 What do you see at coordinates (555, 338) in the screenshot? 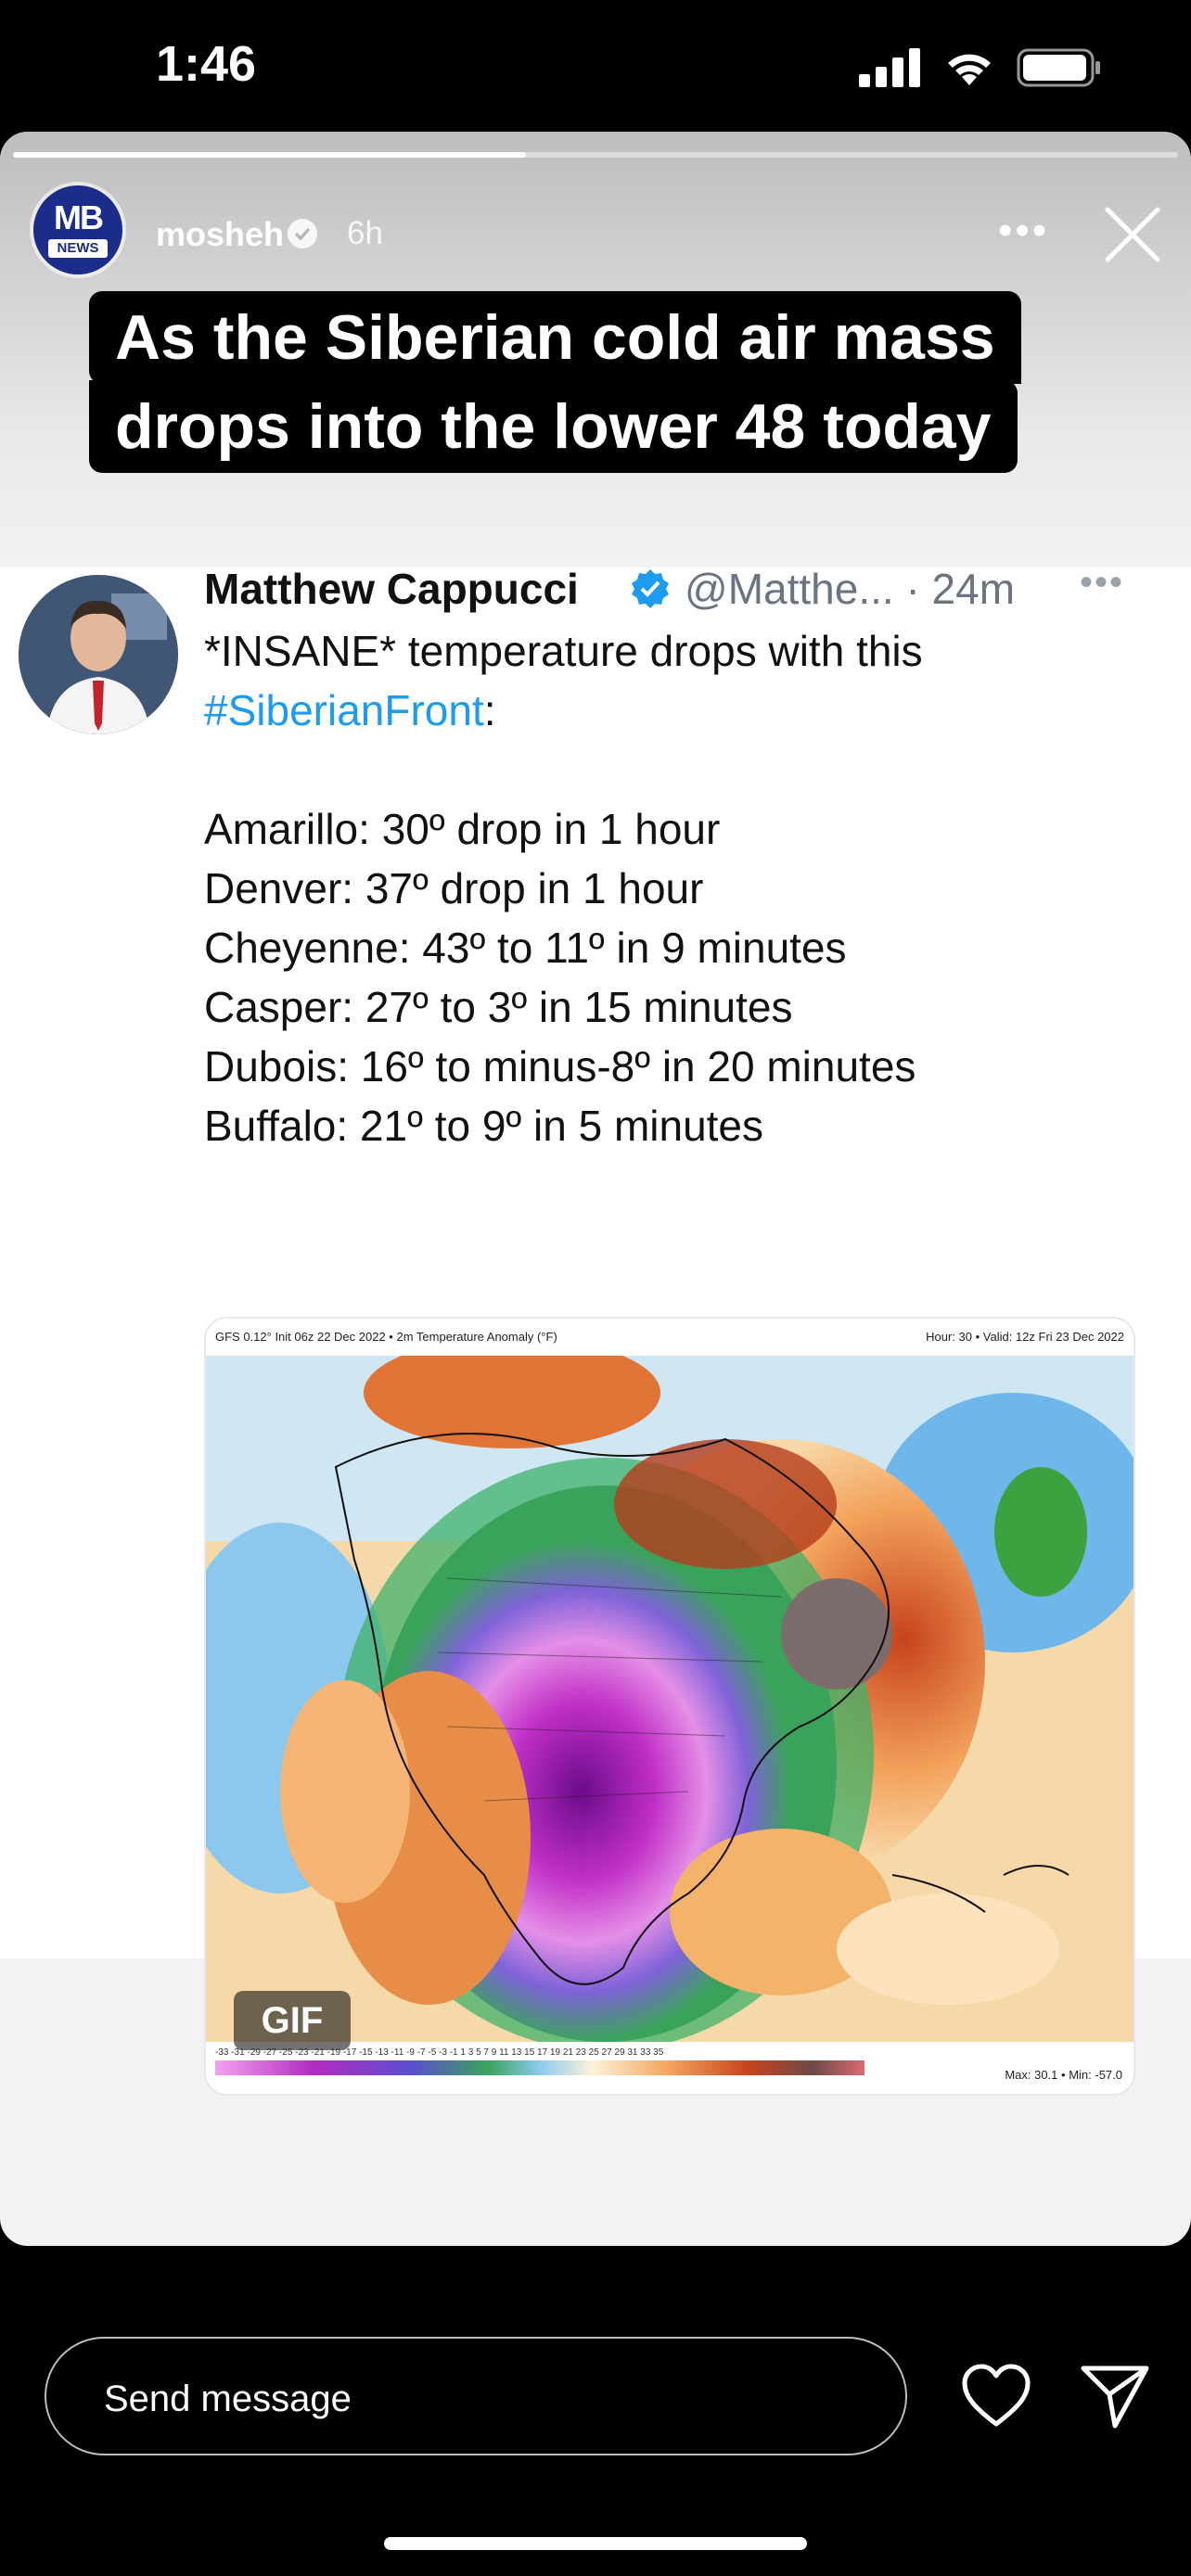
I see `caption-line-1: As the Siberian cold air mass` at bounding box center [555, 338].